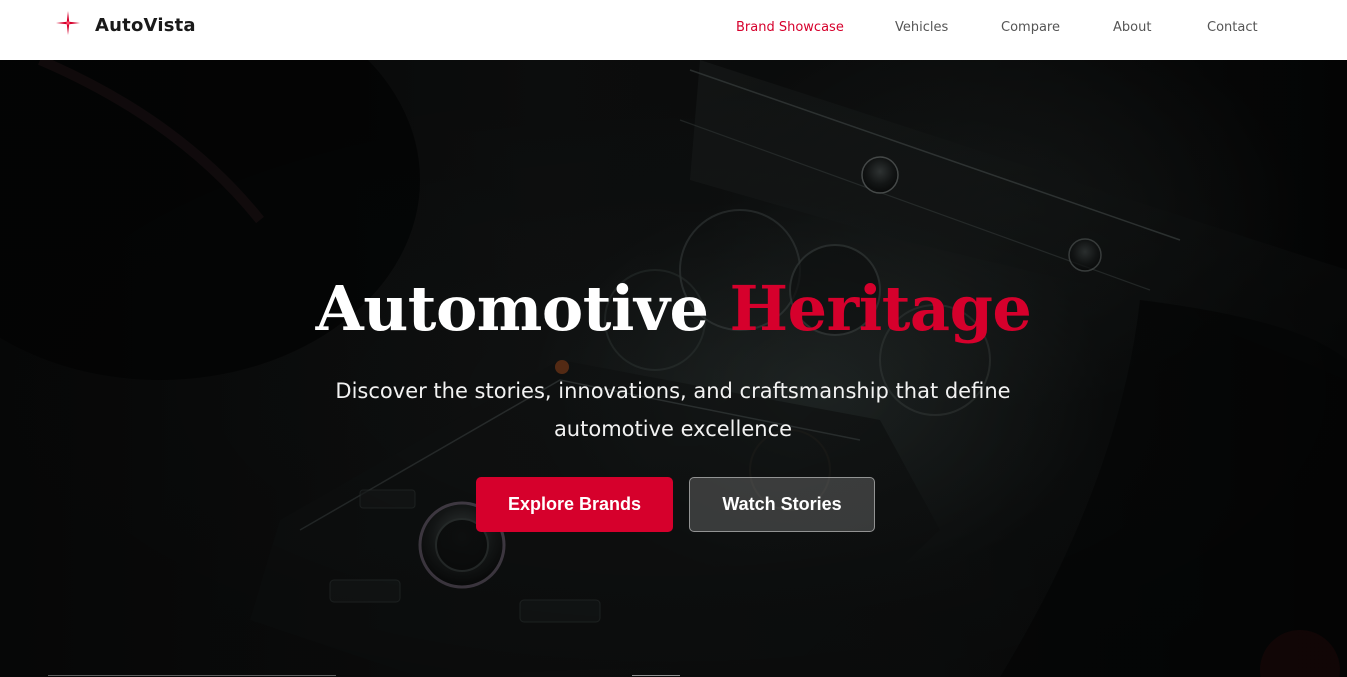  What do you see at coordinates (1132, 27) in the screenshot?
I see `nav-about: About` at bounding box center [1132, 27].